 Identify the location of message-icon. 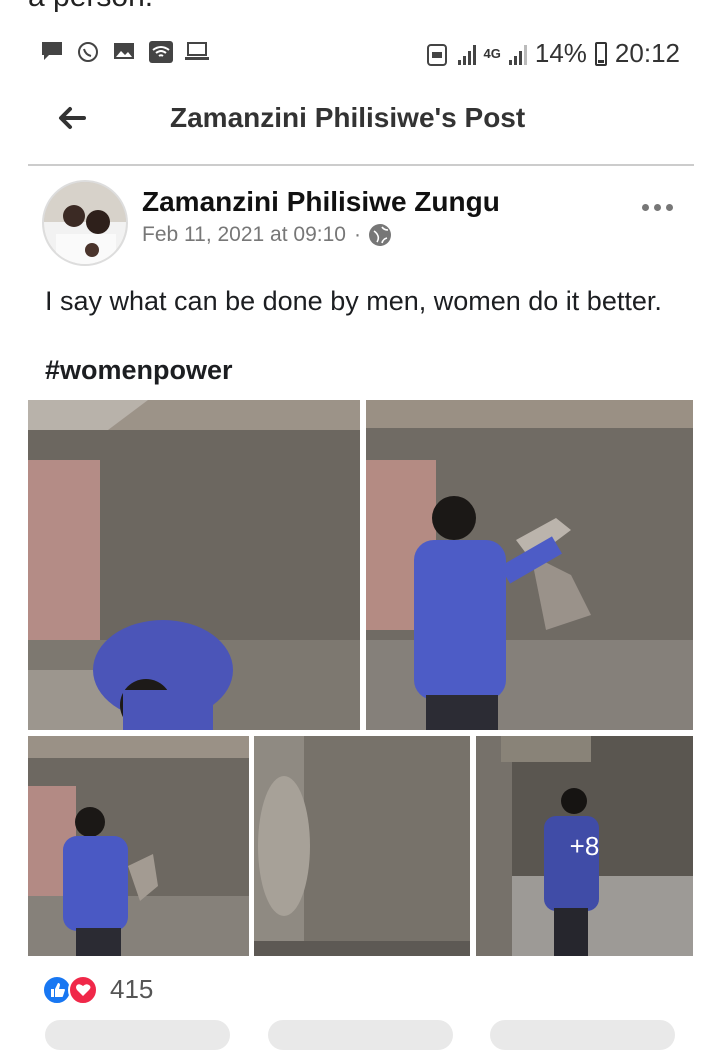
(52, 51).